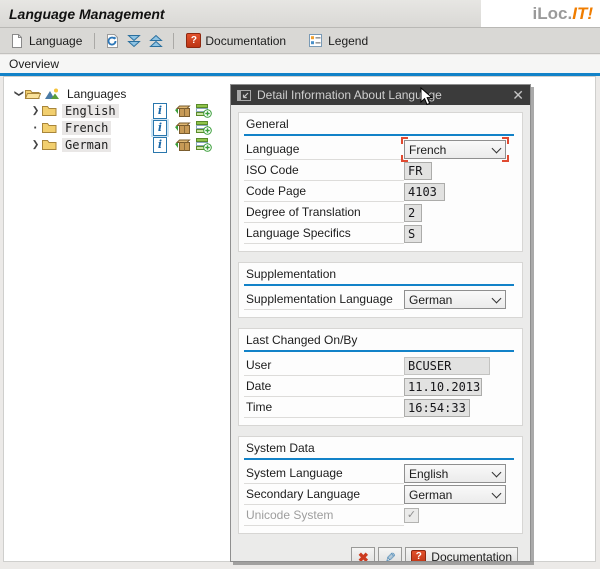 The image size is (600, 569). Describe the element at coordinates (518, 95) in the screenshot. I see `close-icon: ✕` at that location.